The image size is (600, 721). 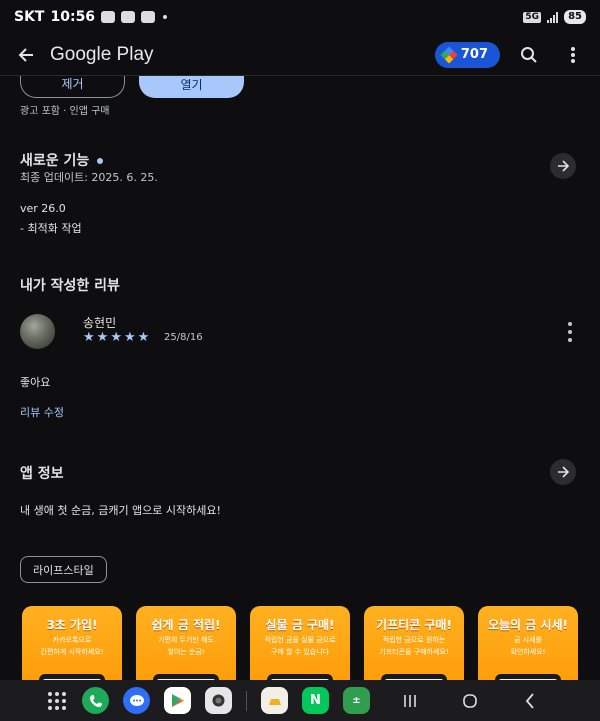 I want to click on messages-app-icon, so click(x=136, y=700).